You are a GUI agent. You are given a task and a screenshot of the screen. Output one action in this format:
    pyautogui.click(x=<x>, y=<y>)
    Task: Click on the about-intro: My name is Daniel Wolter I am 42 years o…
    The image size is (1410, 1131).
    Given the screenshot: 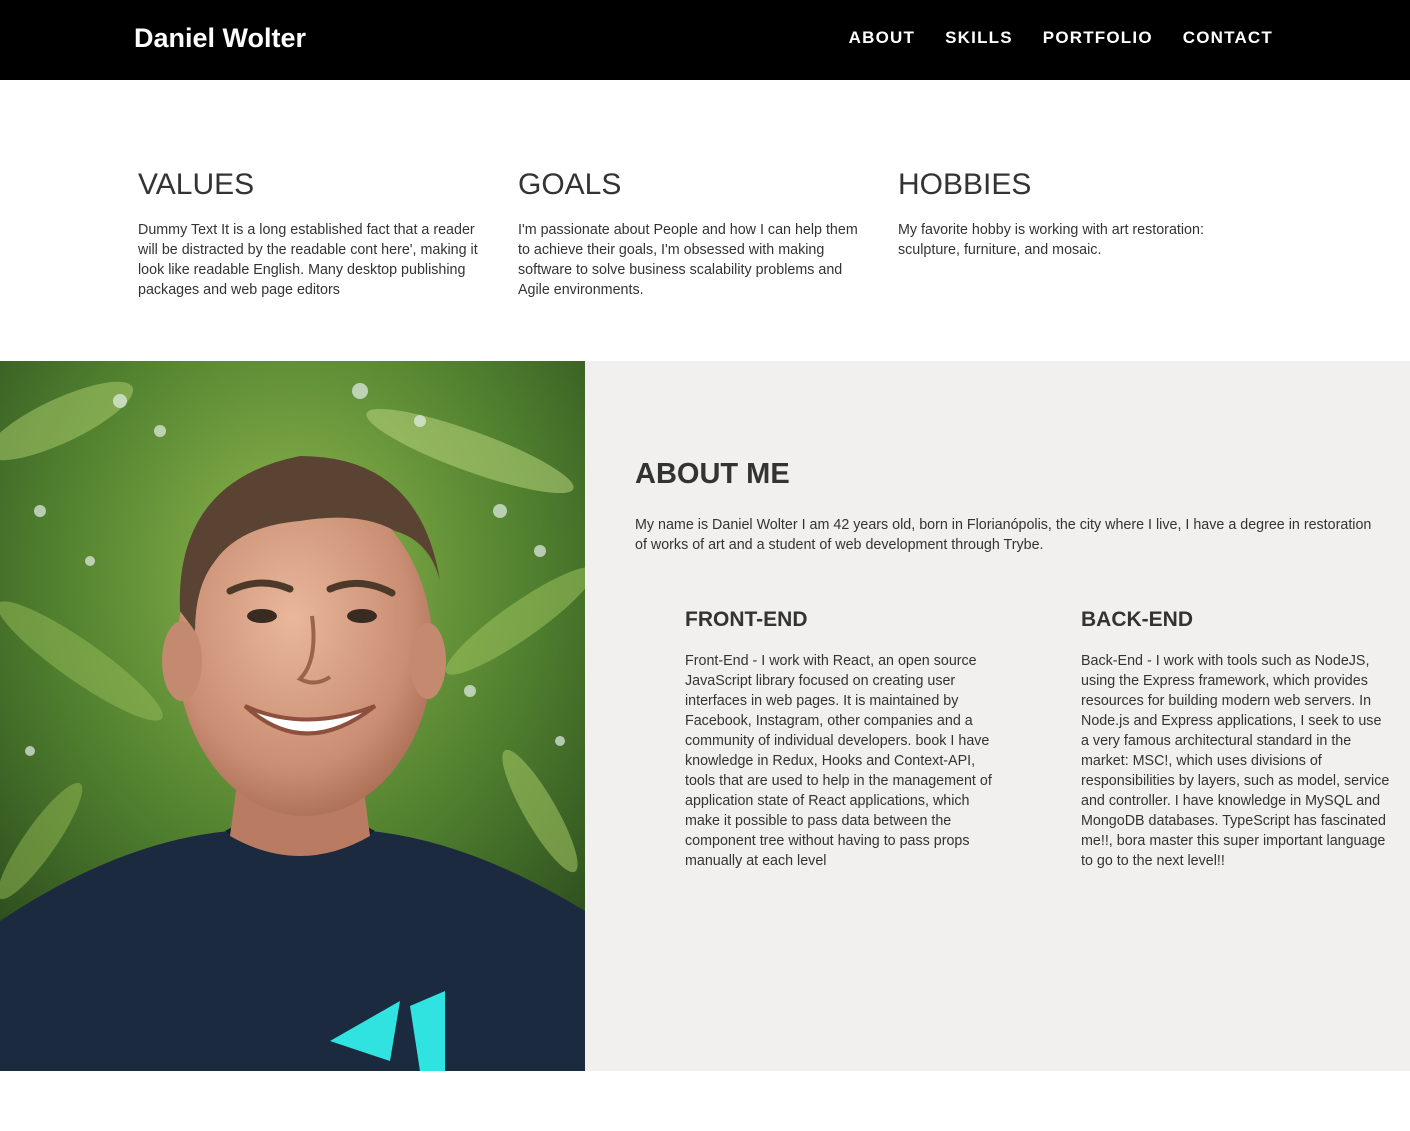 What is the action you would take?
    pyautogui.click(x=1003, y=535)
    